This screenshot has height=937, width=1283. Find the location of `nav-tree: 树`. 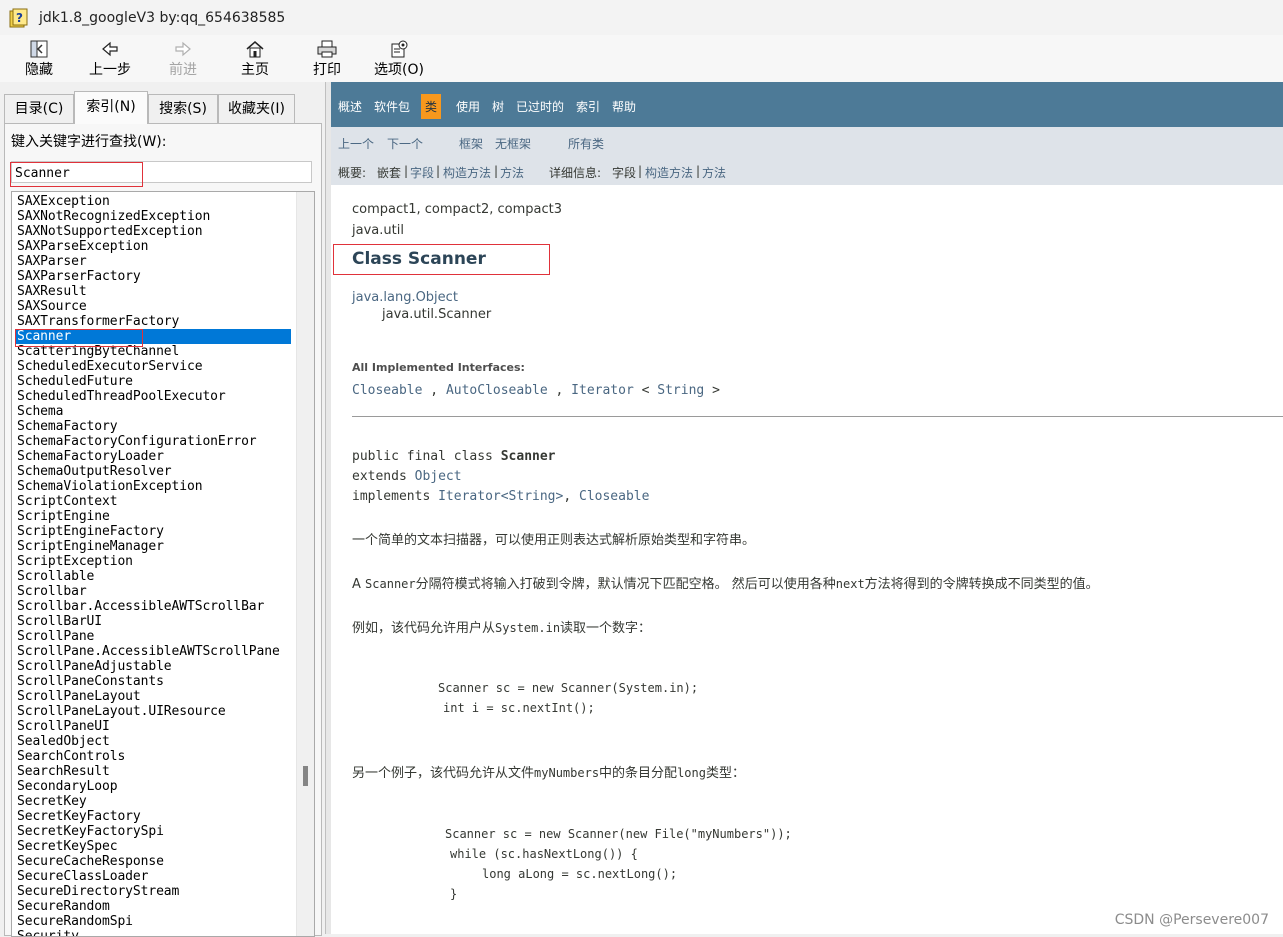

nav-tree: 树 is located at coordinates (498, 106).